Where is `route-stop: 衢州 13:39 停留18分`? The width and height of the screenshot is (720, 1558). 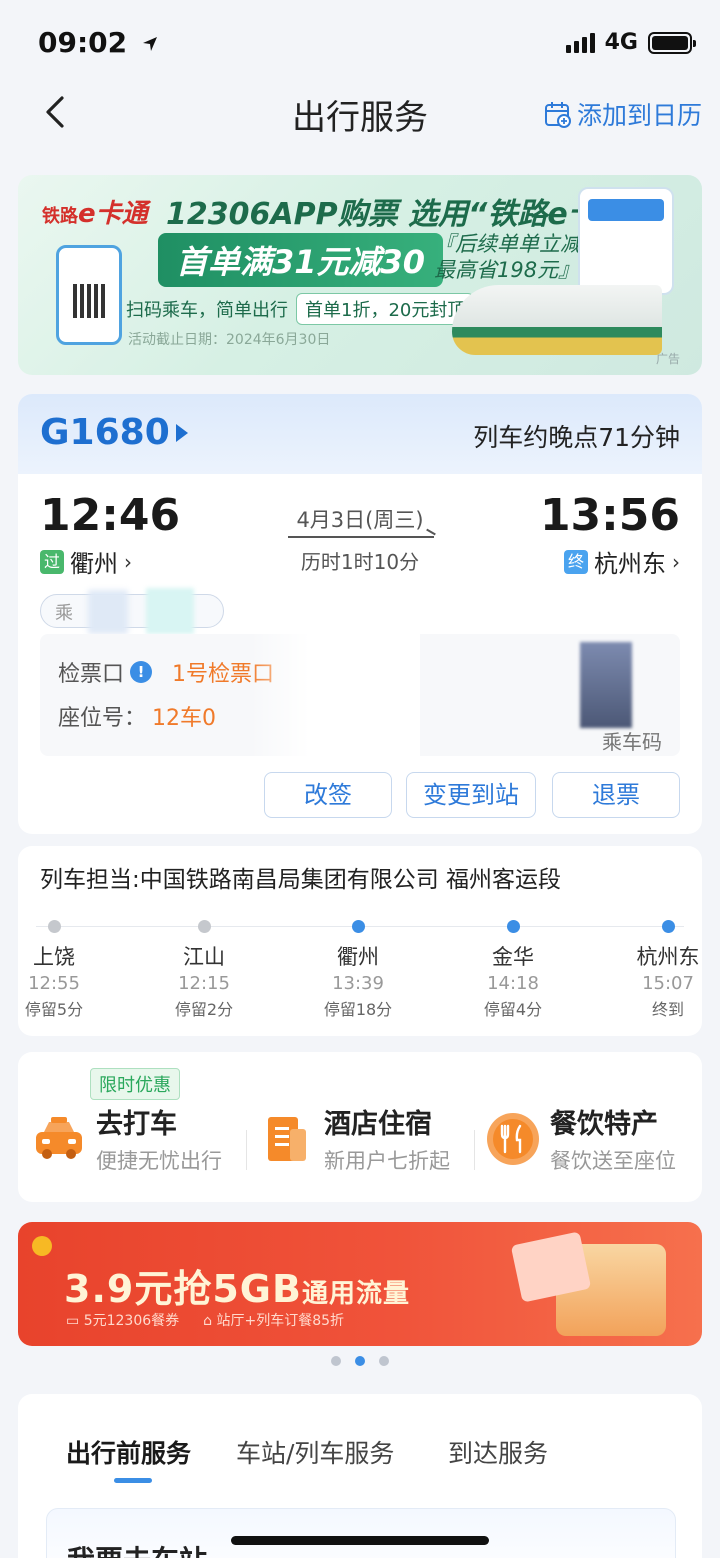
route-stop: 衢州 13:39 停留18分 is located at coordinates (358, 970).